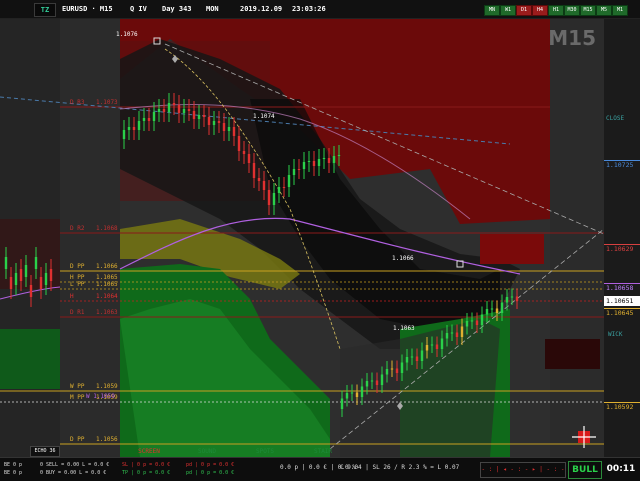  I want to click on symbol-label: EURUSD · M15, so click(87, 9).